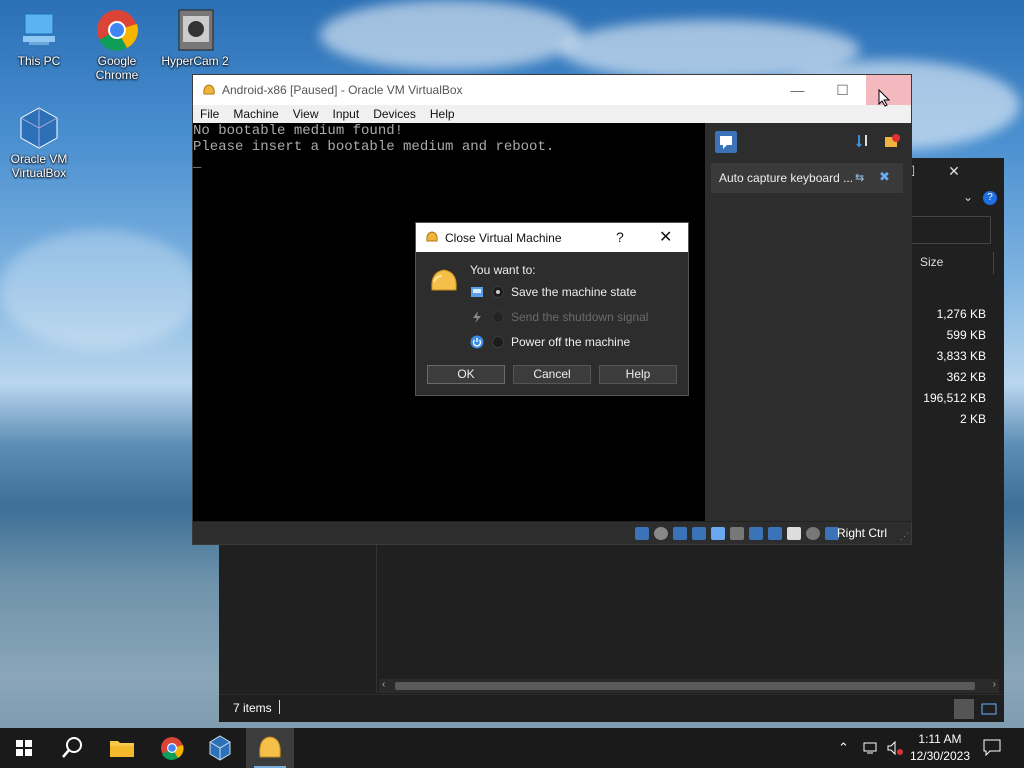 This screenshot has height=768, width=1024. Describe the element at coordinates (884, 98) in the screenshot. I see `mouse-cursor-icon` at that location.